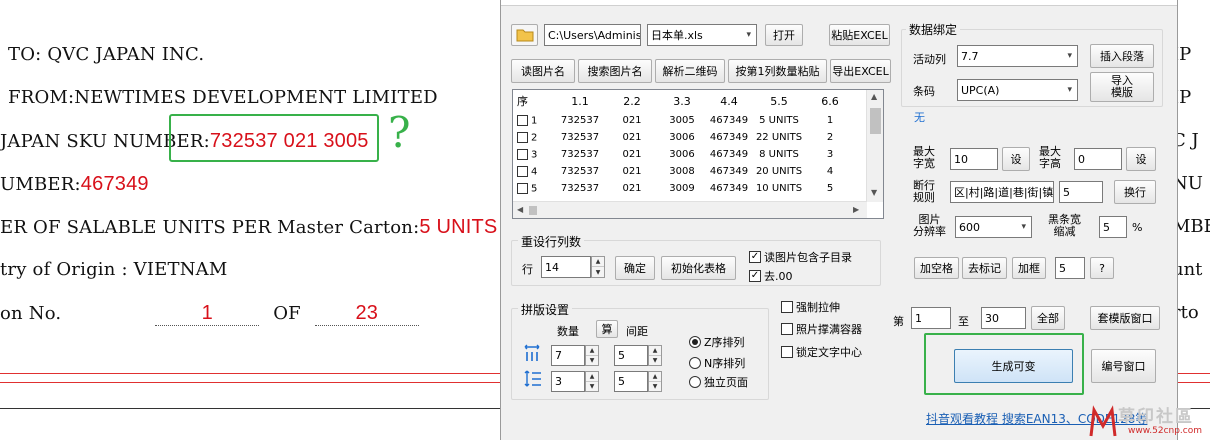  I want to click on table-cell: 2, so click(830, 137).